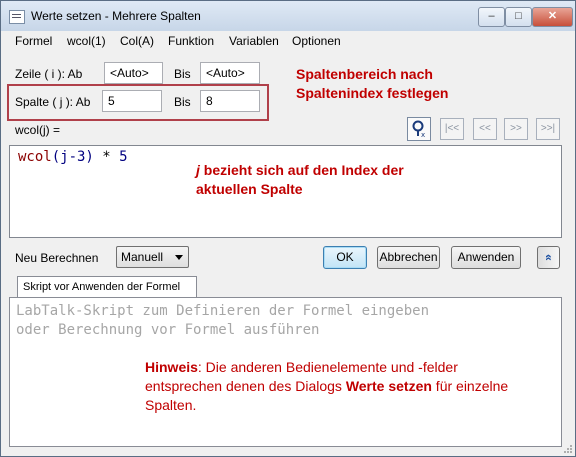  Describe the element at coordinates (132, 101) in the screenshot. I see `column-from-input: 5` at that location.